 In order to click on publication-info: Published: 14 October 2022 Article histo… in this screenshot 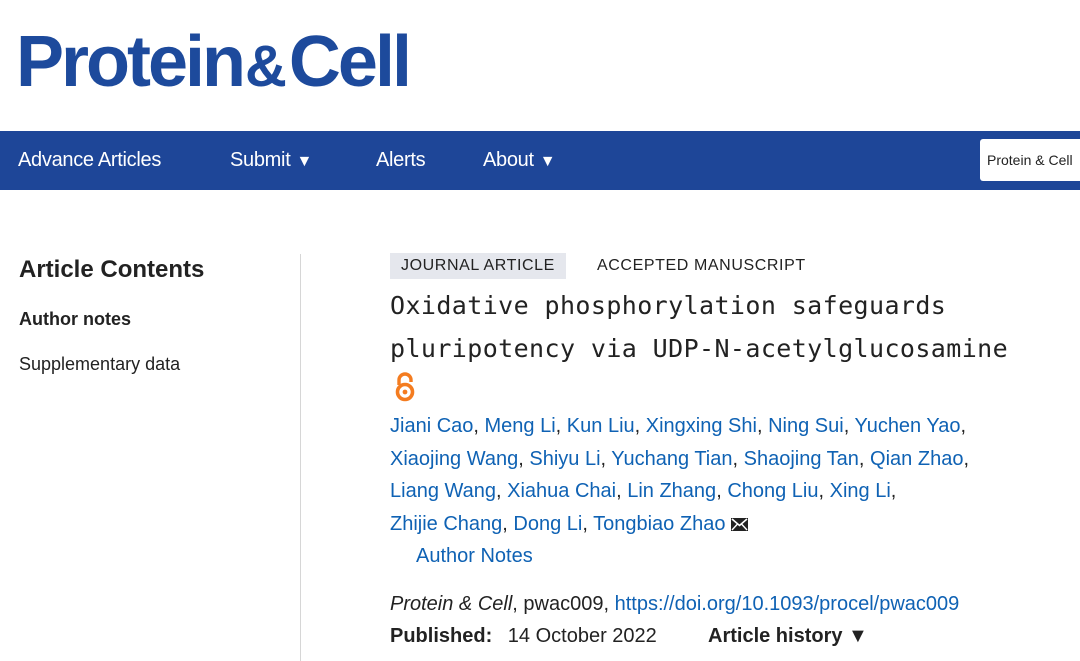, I will do `click(629, 636)`.